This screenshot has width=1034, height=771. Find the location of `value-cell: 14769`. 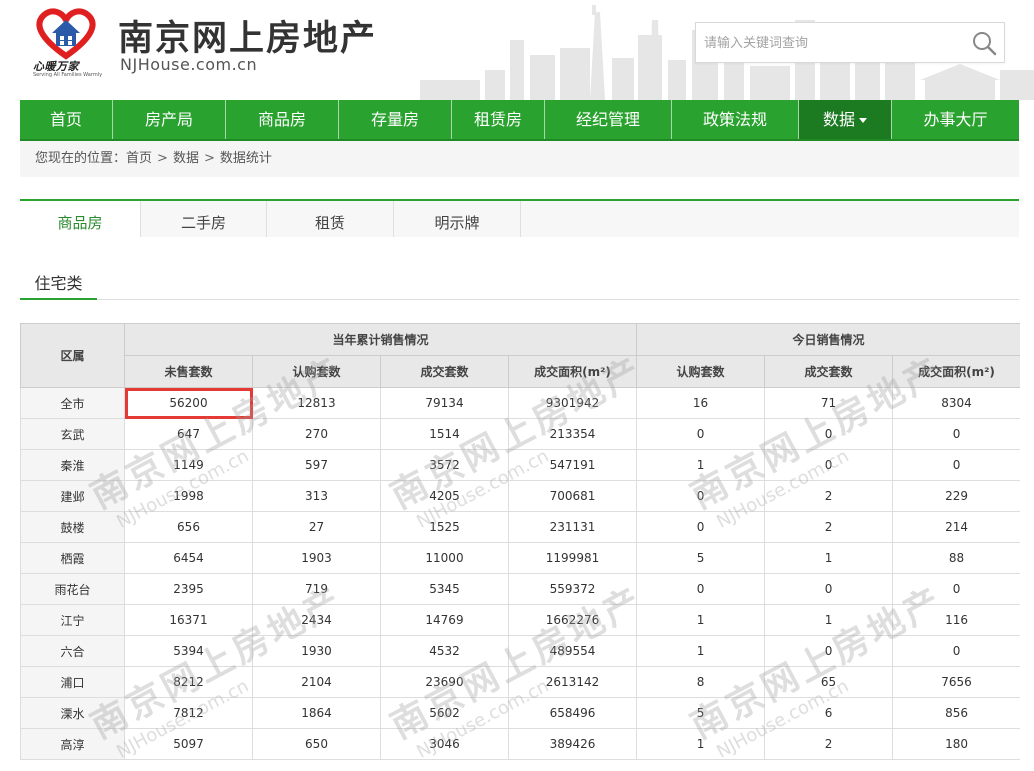

value-cell: 14769 is located at coordinates (444, 620).